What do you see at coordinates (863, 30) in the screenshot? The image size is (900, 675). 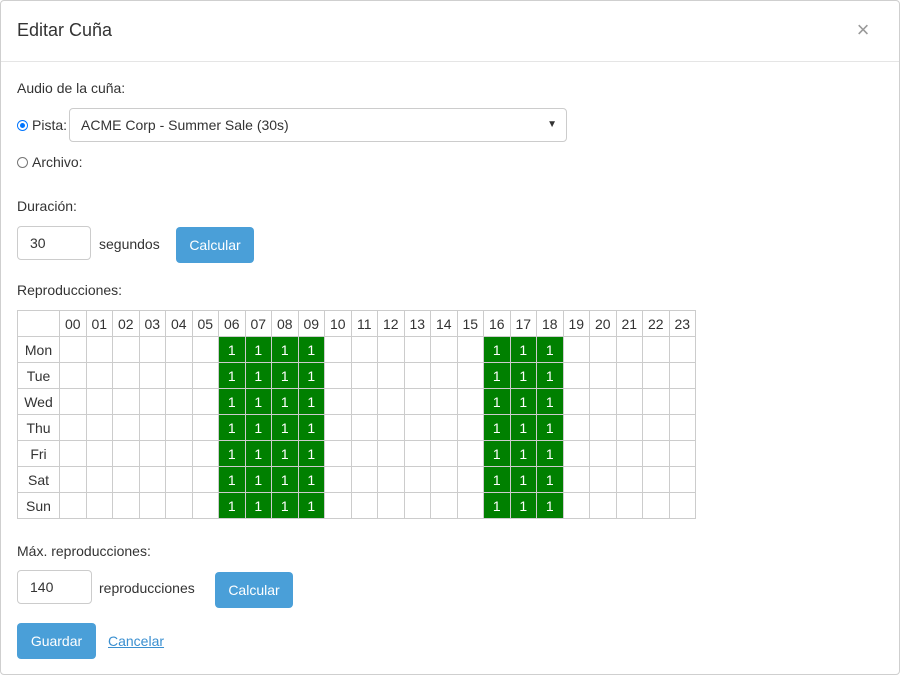 I see `close-icon: ×` at bounding box center [863, 30].